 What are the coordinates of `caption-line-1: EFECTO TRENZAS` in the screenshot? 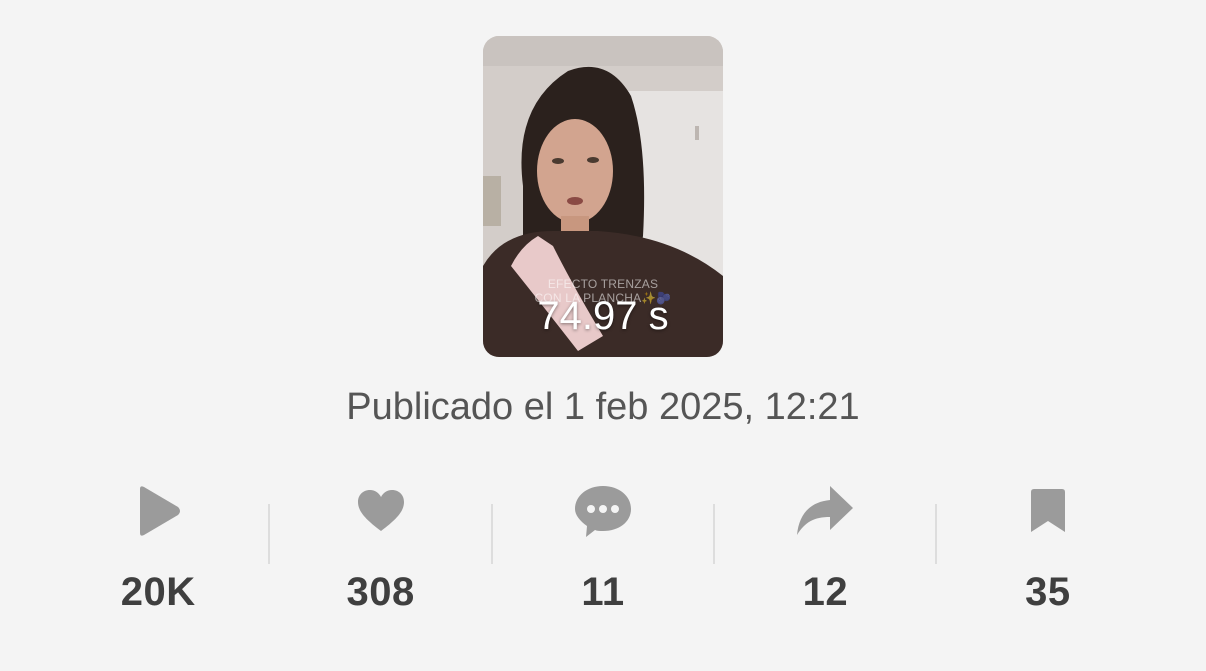 It's located at (603, 284).